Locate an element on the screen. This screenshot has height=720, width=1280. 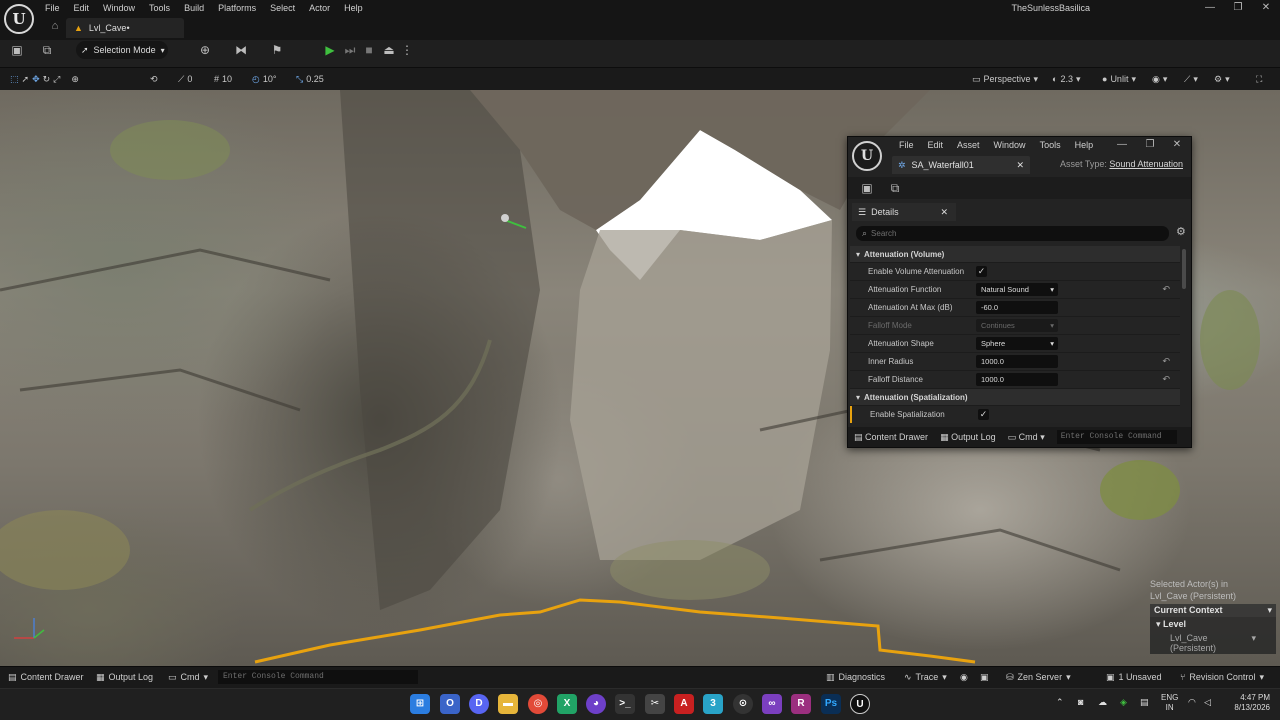
renderdoc-icon: R is located at coordinates (801, 704).